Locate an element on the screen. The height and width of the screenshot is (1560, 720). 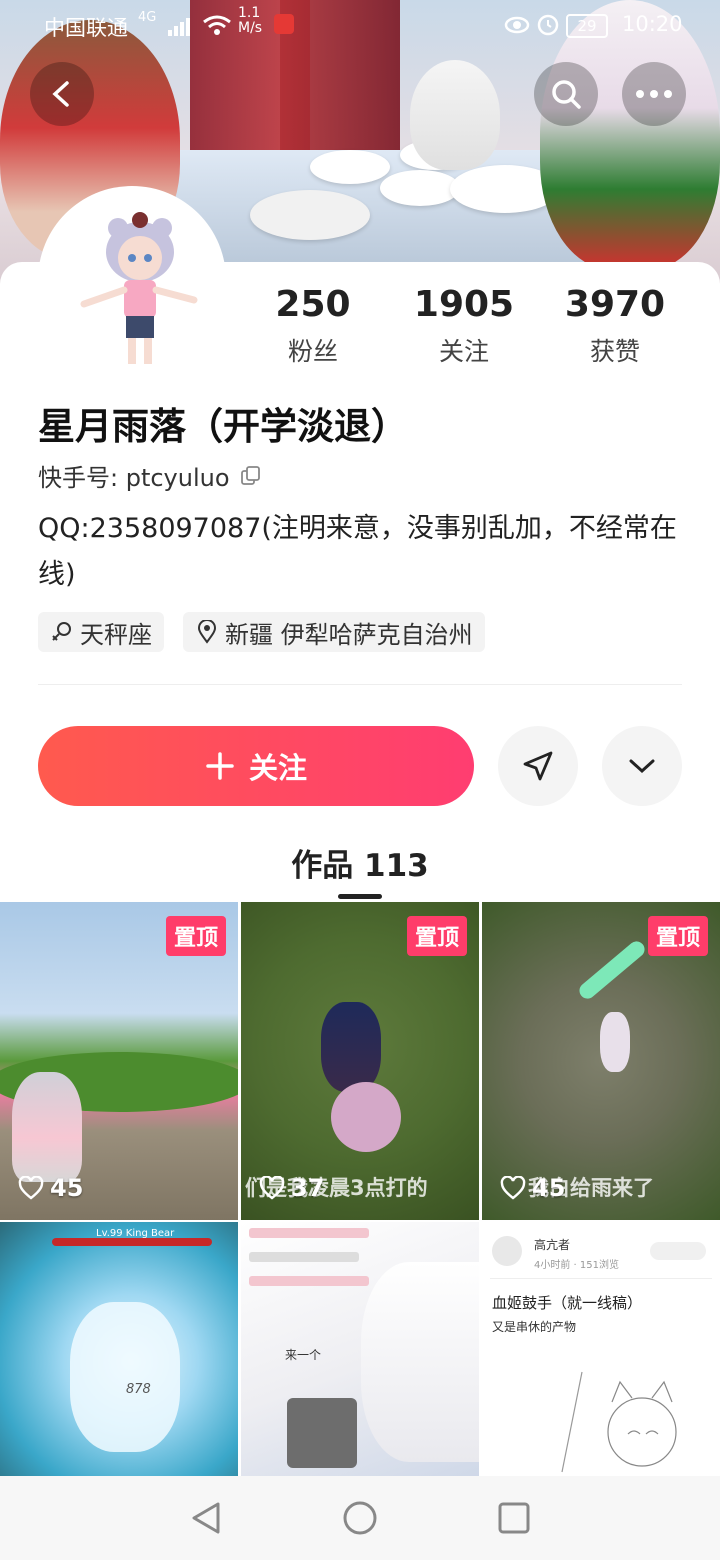
send-icon is located at coordinates (538, 766).